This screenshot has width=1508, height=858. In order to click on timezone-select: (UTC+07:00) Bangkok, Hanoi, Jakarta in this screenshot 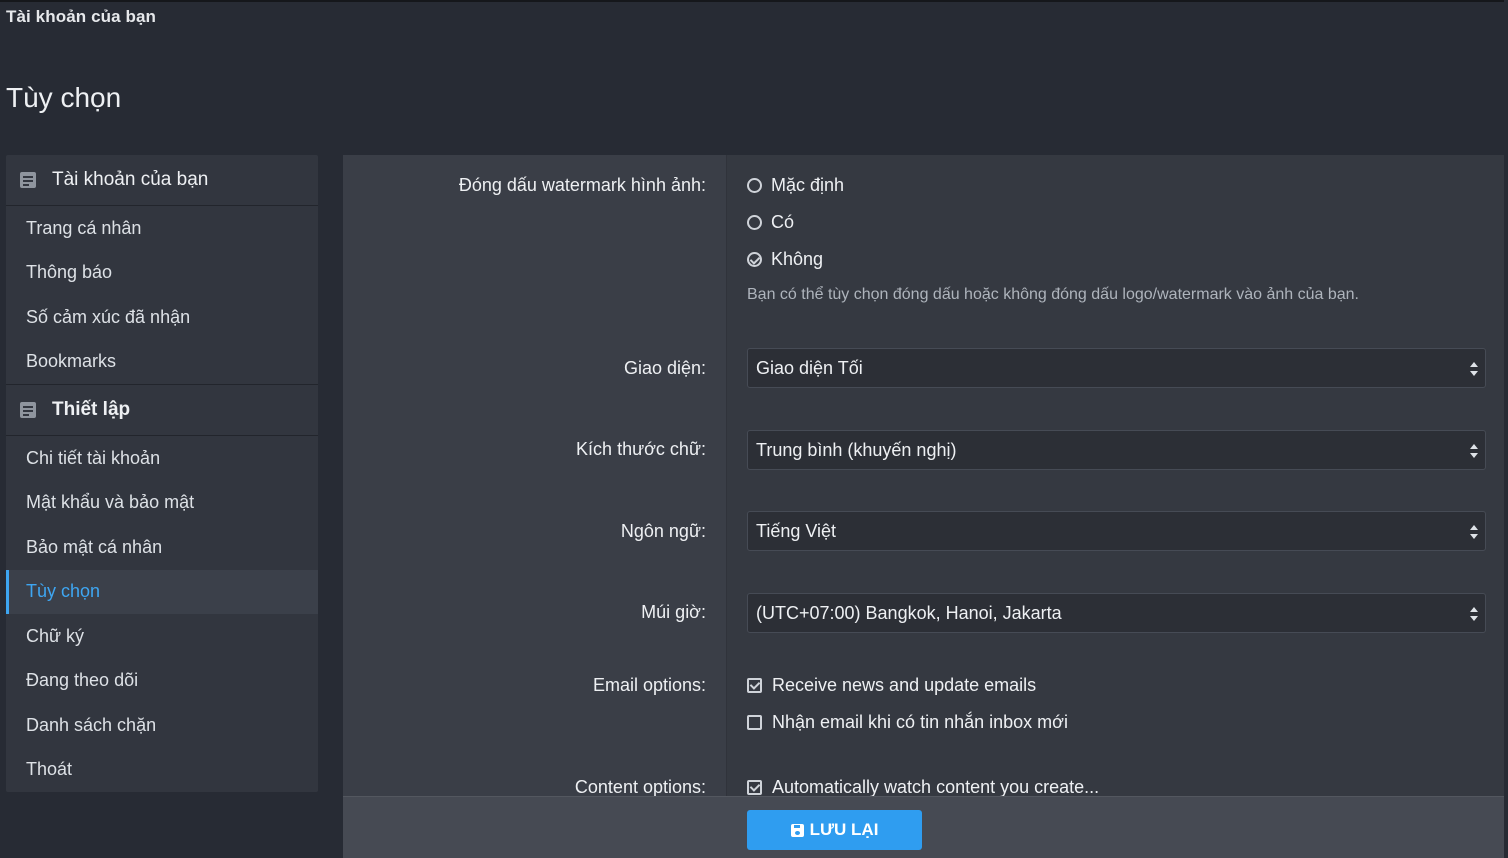, I will do `click(1116, 613)`.